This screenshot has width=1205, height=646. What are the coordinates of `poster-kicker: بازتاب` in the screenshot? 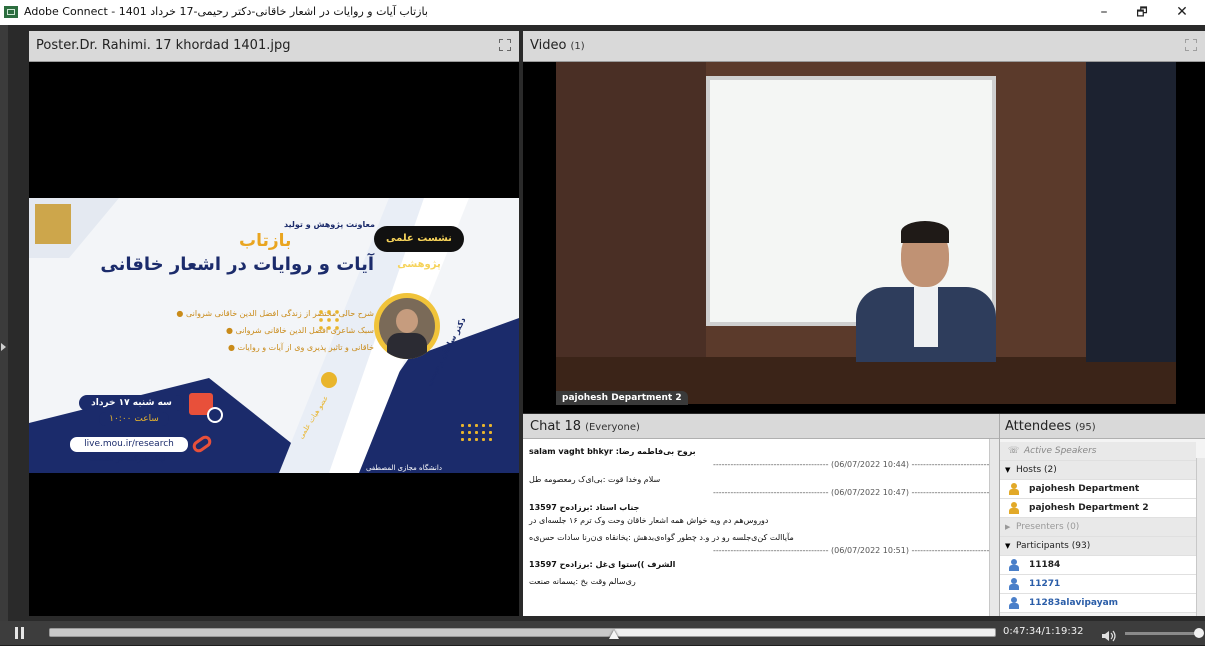 It's located at (265, 241).